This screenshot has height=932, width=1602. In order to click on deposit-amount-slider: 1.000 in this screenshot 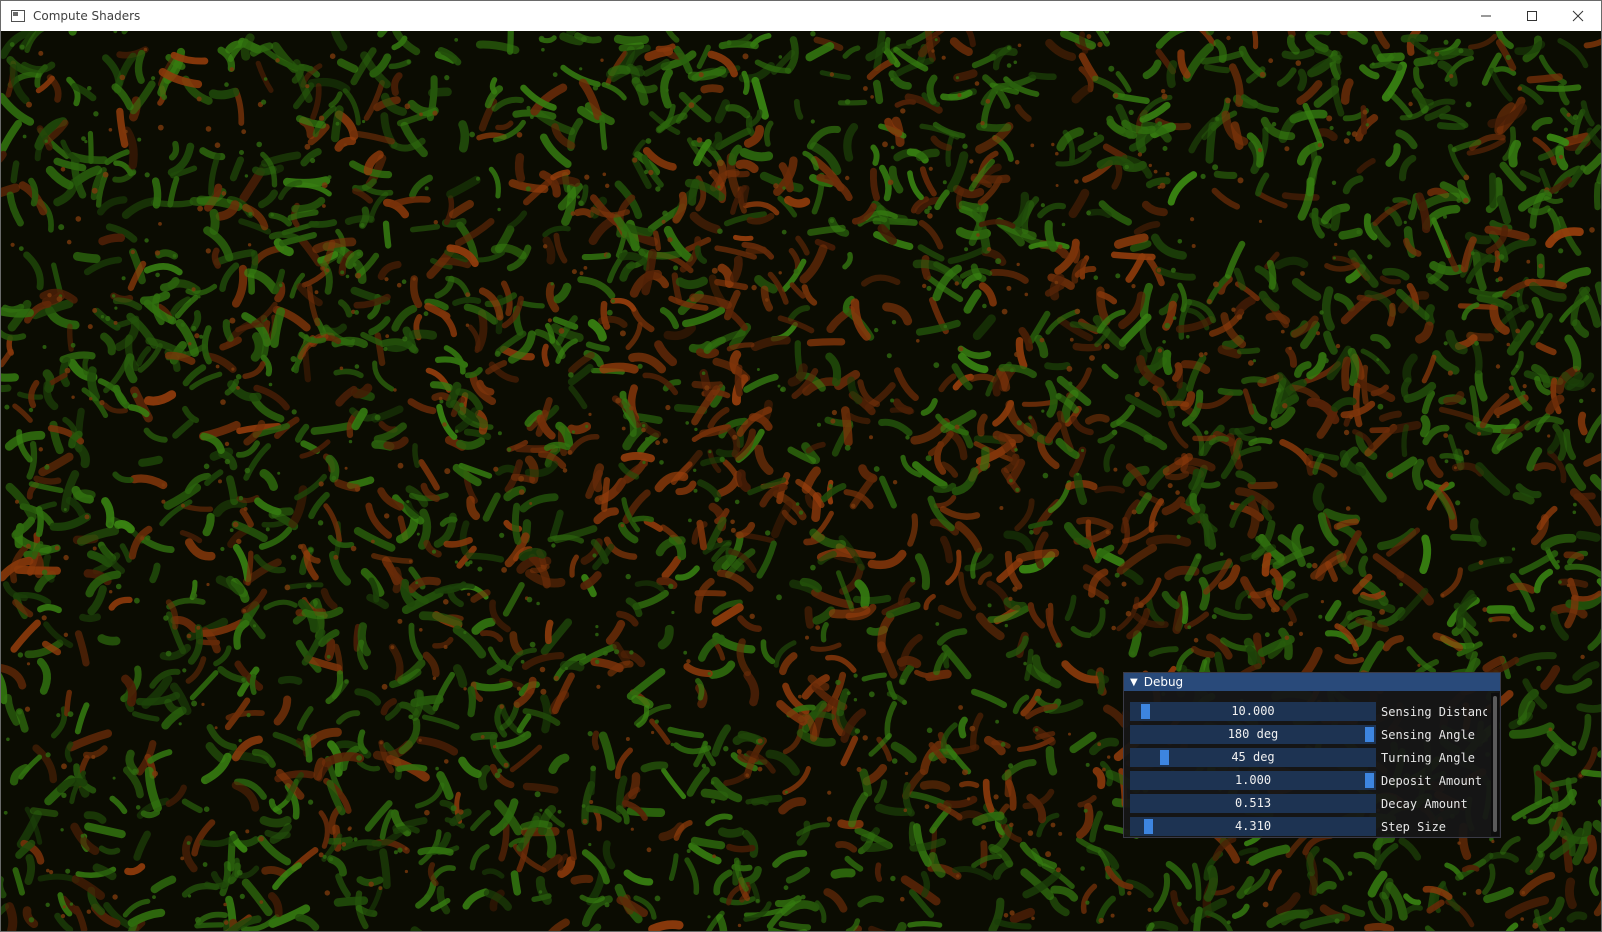, I will do `click(1253, 780)`.